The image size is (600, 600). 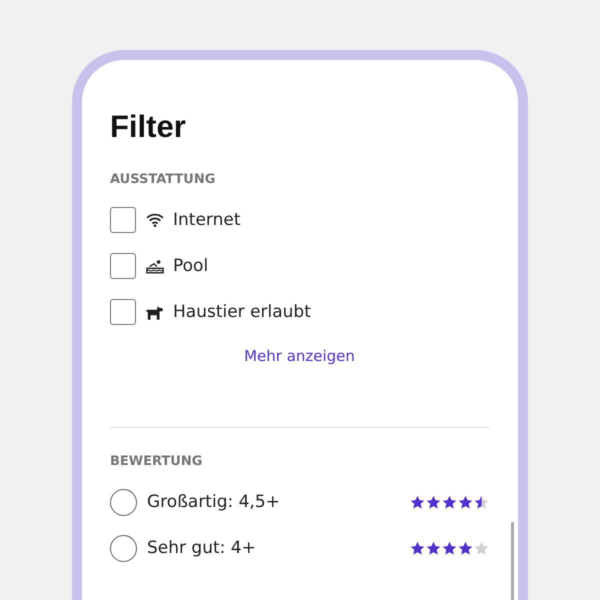 What do you see at coordinates (190, 266) in the screenshot?
I see `amenity-label: Pool` at bounding box center [190, 266].